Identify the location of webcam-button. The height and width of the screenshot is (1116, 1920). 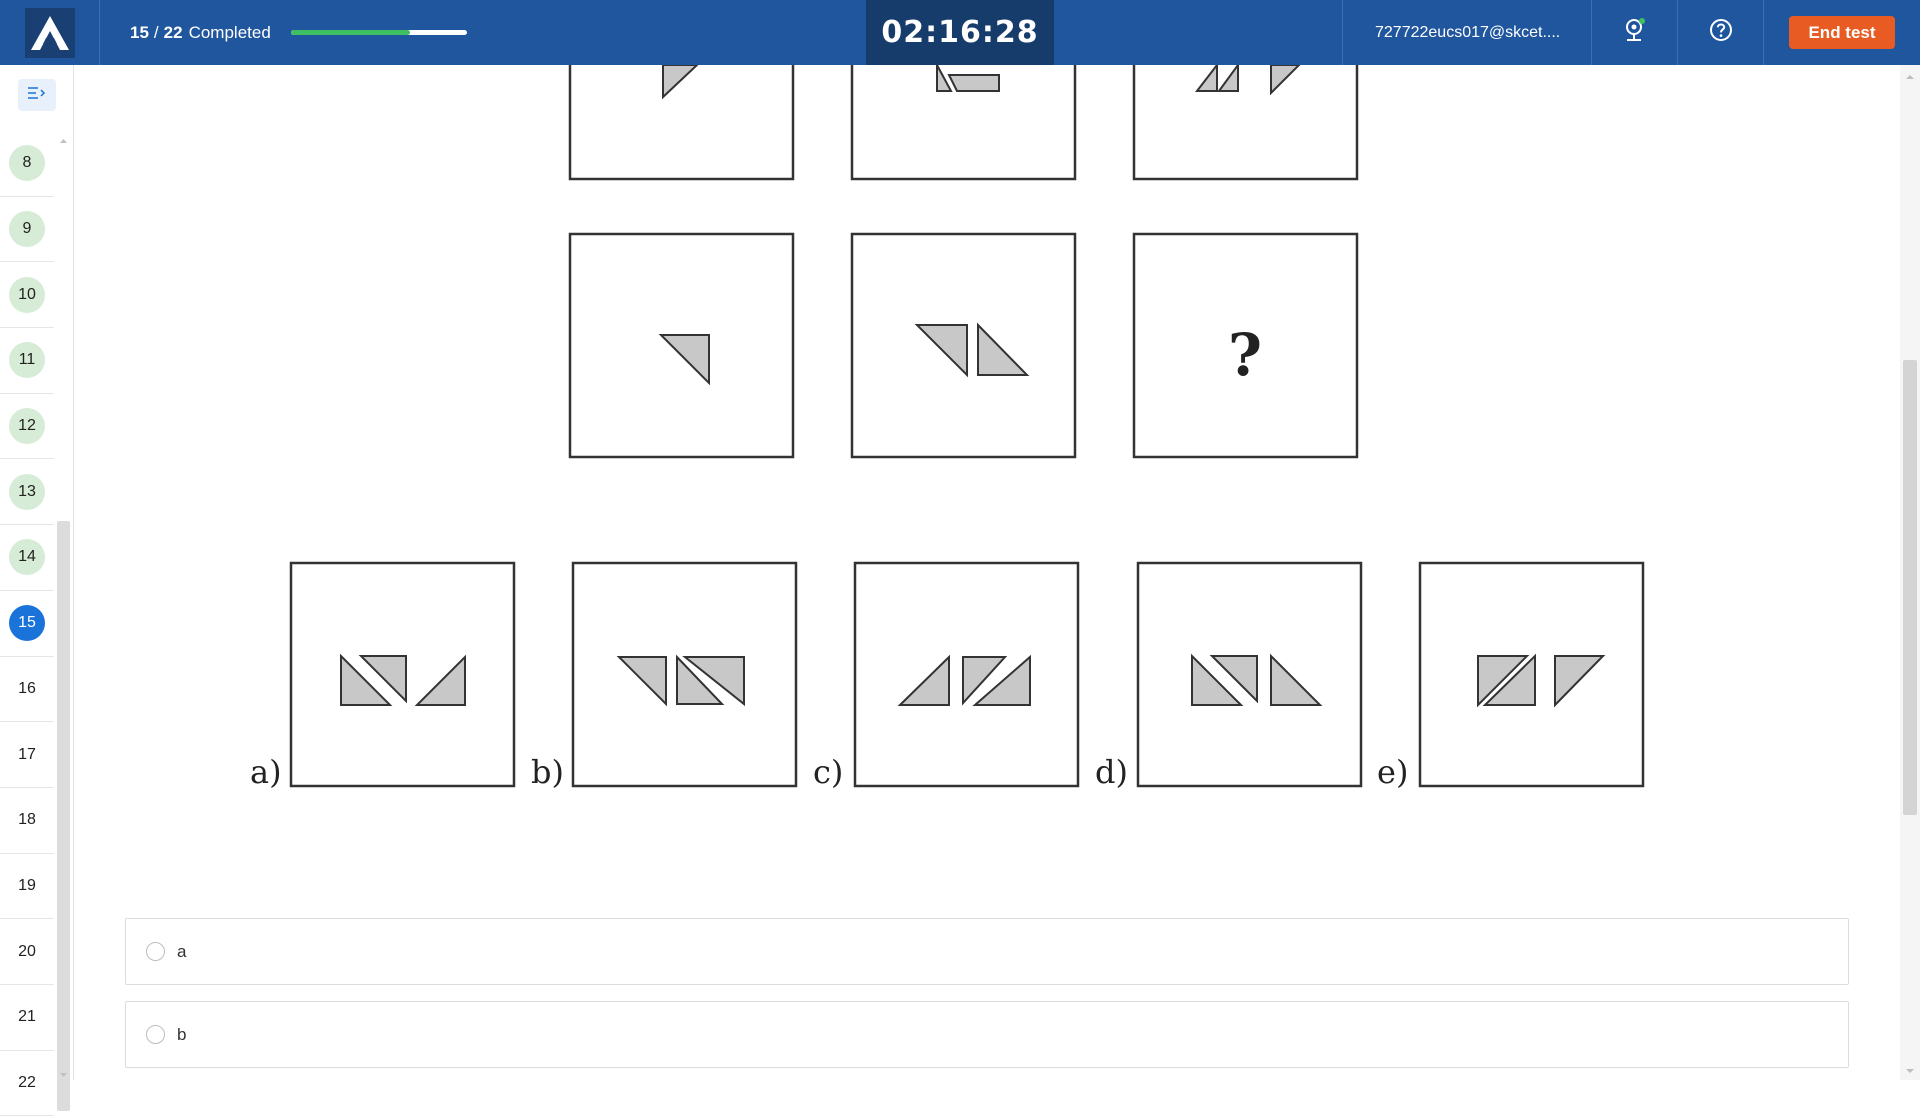
(1635, 32).